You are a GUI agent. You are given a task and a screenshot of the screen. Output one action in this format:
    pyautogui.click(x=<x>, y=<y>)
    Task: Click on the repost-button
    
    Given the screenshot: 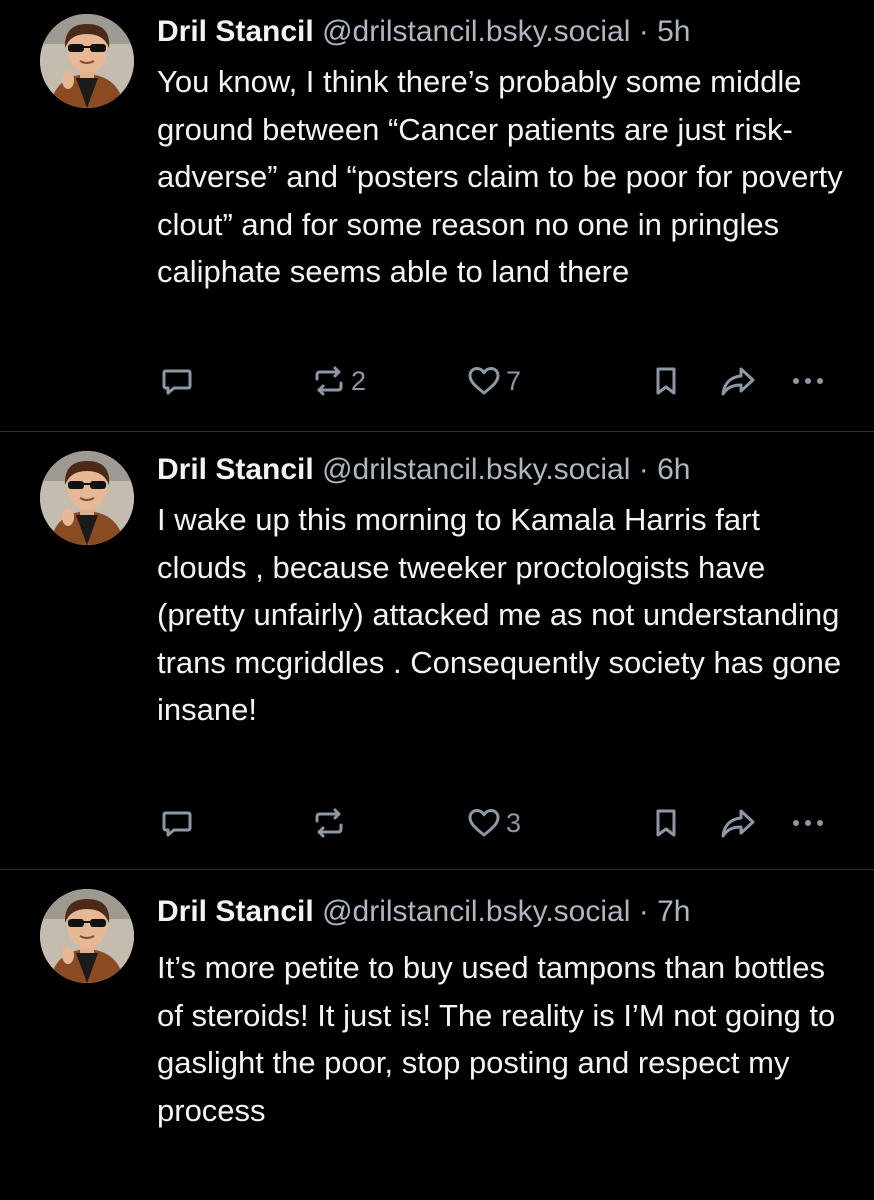 What is the action you would take?
    pyautogui.click(x=331, y=823)
    